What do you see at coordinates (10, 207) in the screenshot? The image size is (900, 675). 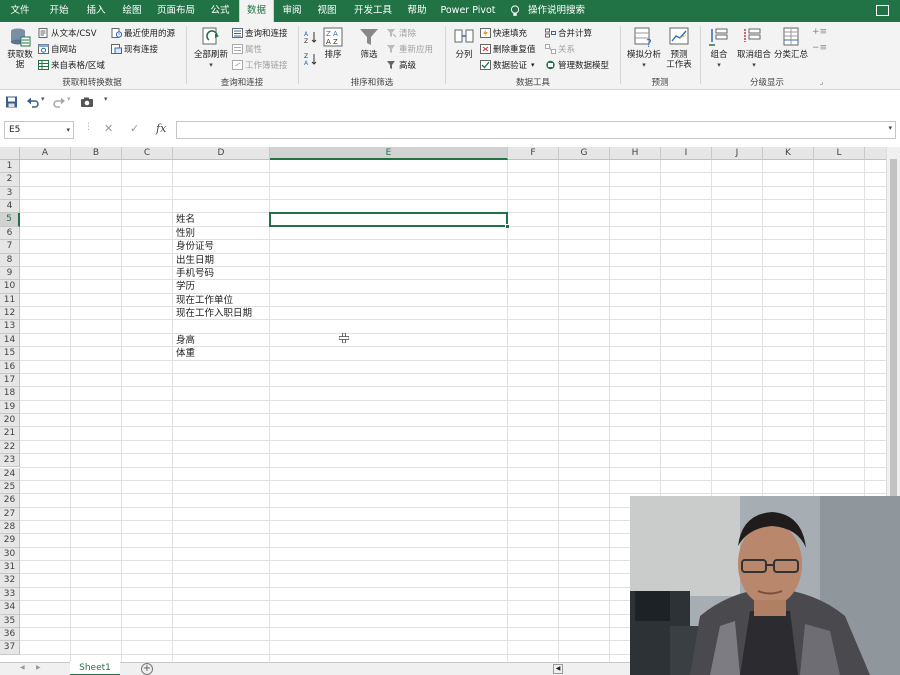 I see `row-header: 4` at bounding box center [10, 207].